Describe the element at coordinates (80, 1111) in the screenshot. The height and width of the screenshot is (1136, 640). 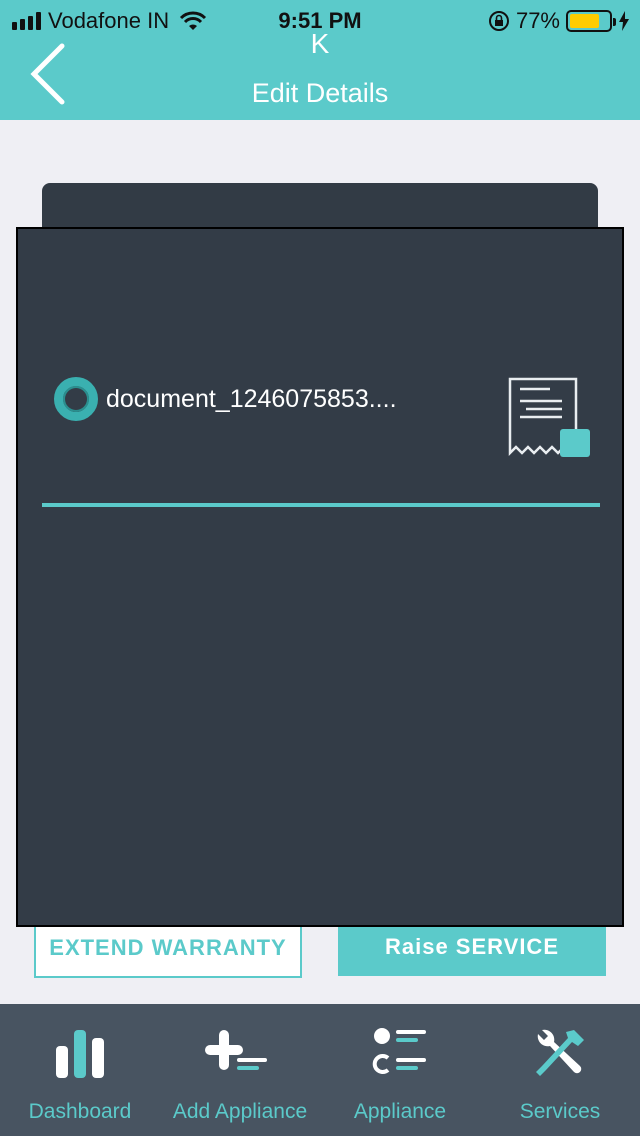
I see `tab-label: Dashboard` at that location.